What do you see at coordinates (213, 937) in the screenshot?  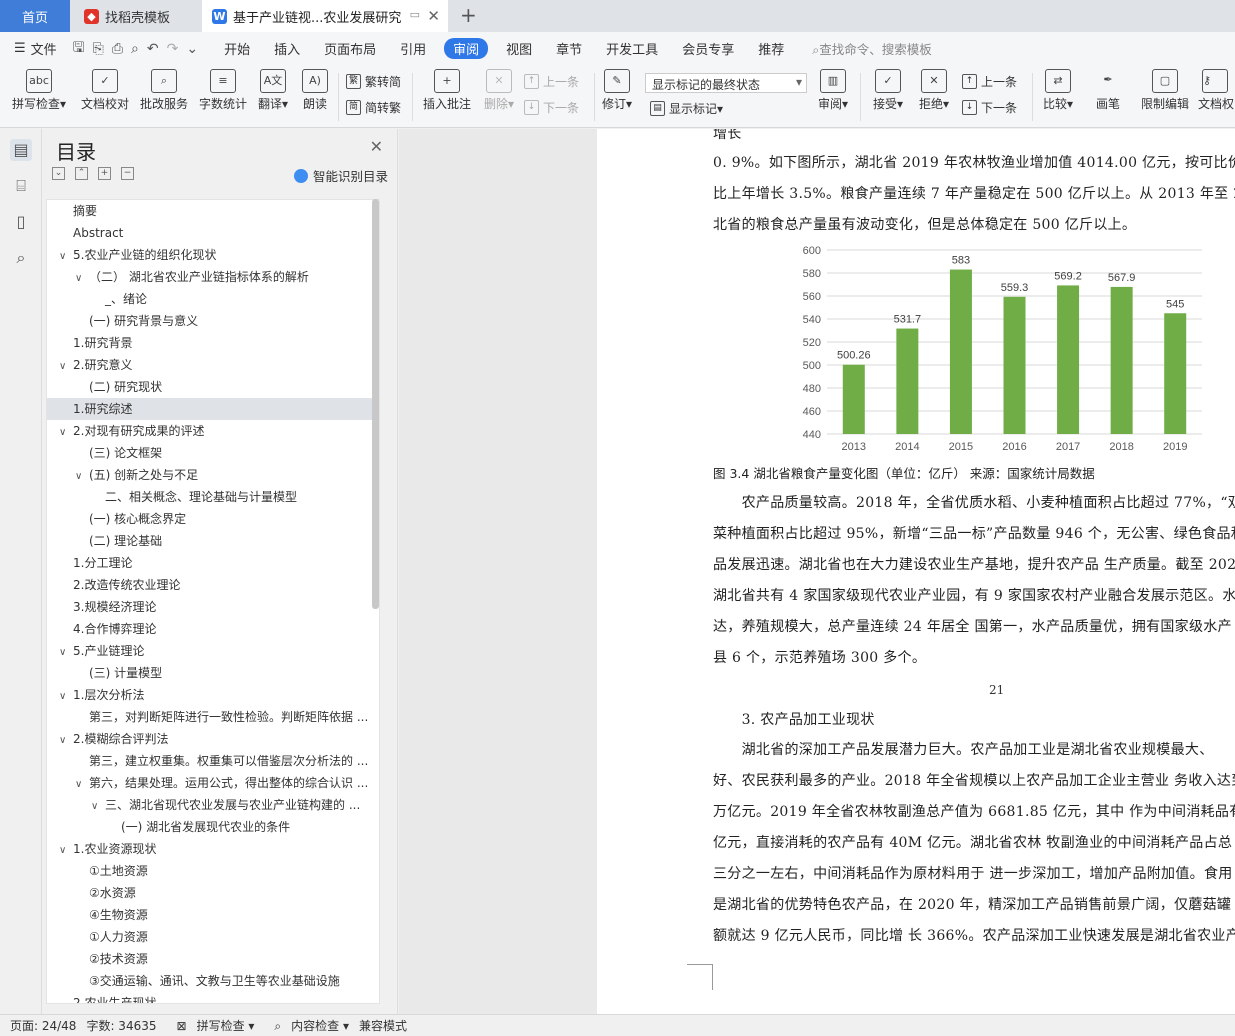 I see `toc-item: ①人力资源` at bounding box center [213, 937].